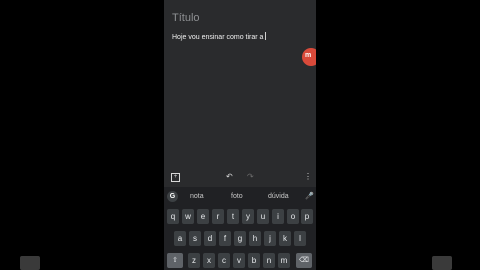 This screenshot has height=270, width=480. I want to click on key-row-3: ⇧ z x c v b n m ⌫, so click(240, 261).